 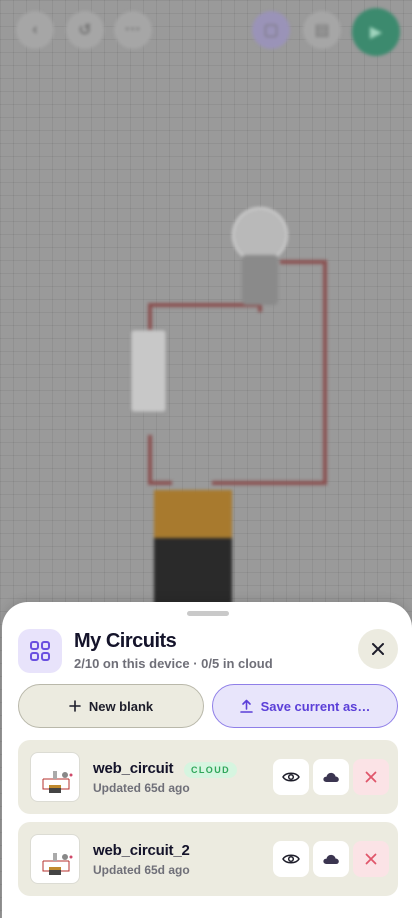 I want to click on resistor-icon, so click(x=148, y=371).